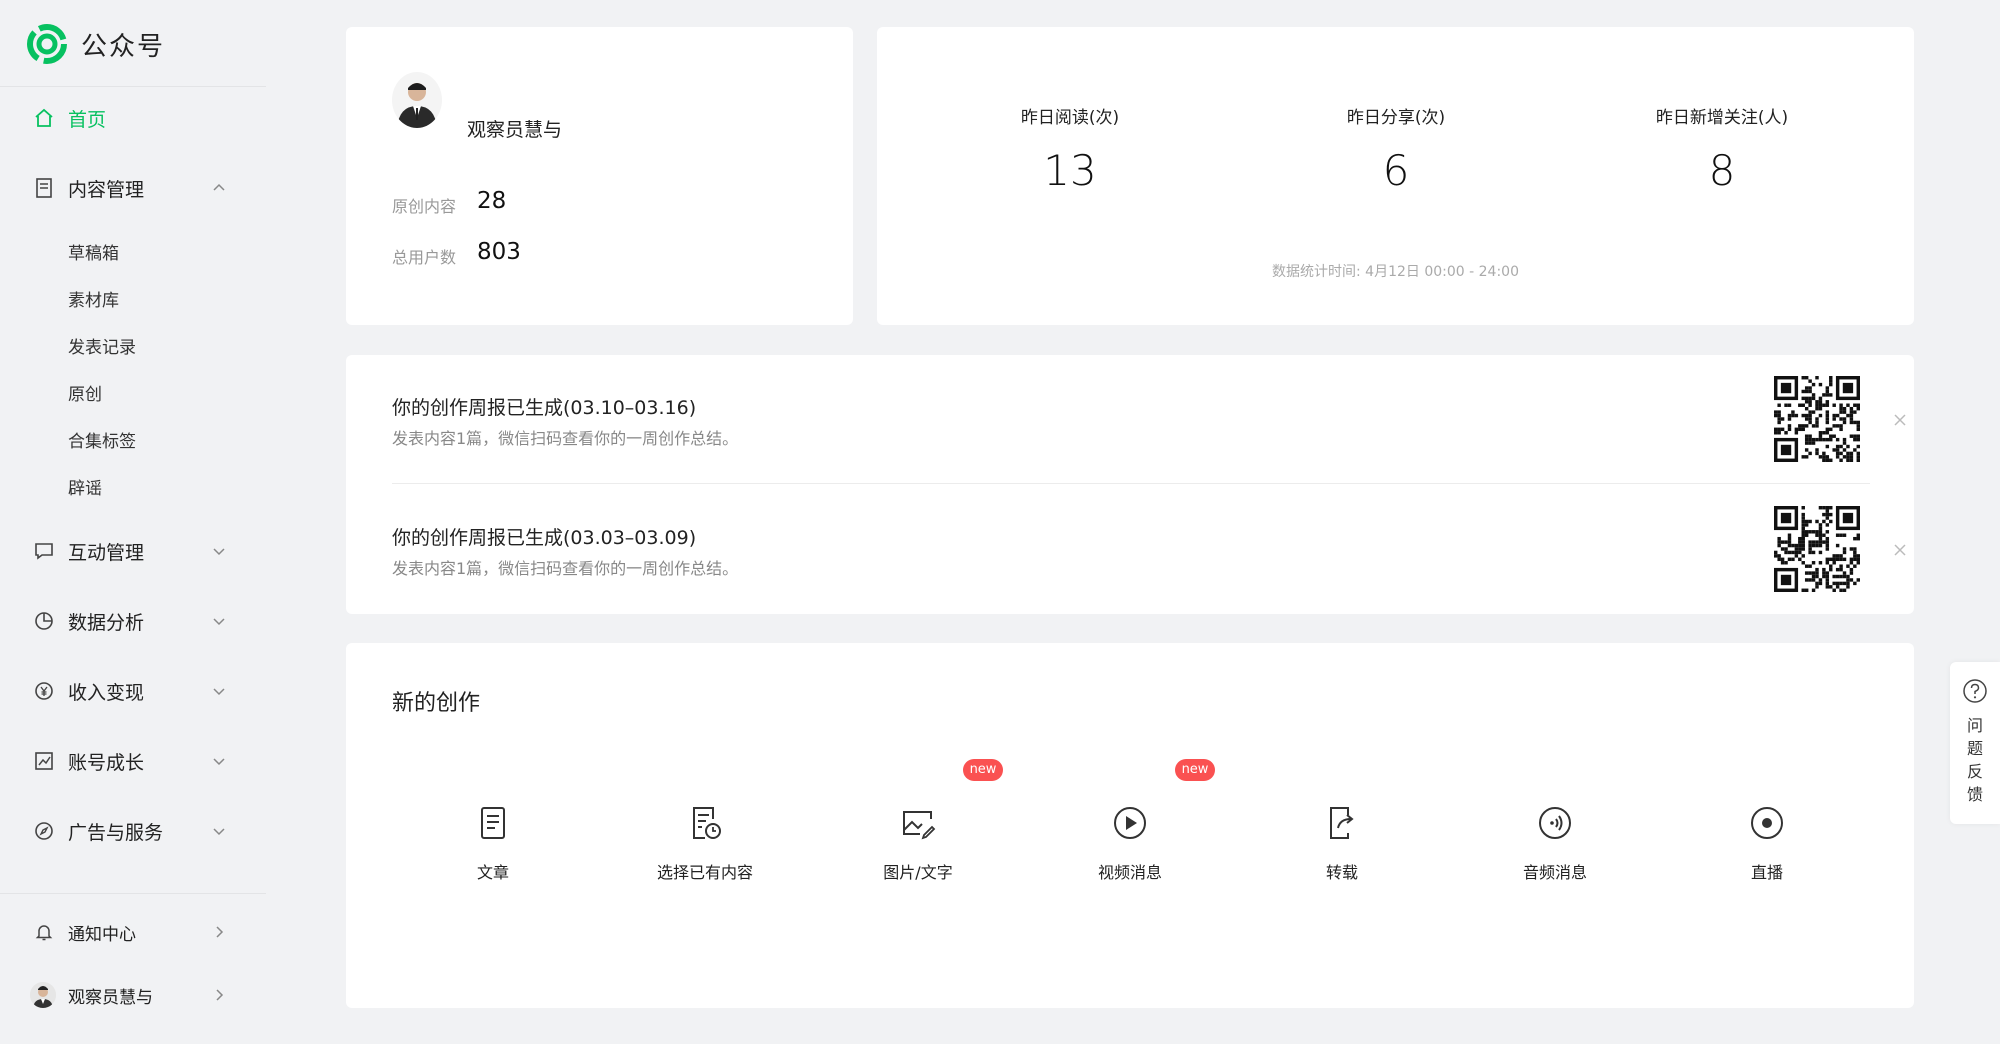 This screenshot has height=1044, width=2000. I want to click on tool-label: 直播, so click(1766, 872).